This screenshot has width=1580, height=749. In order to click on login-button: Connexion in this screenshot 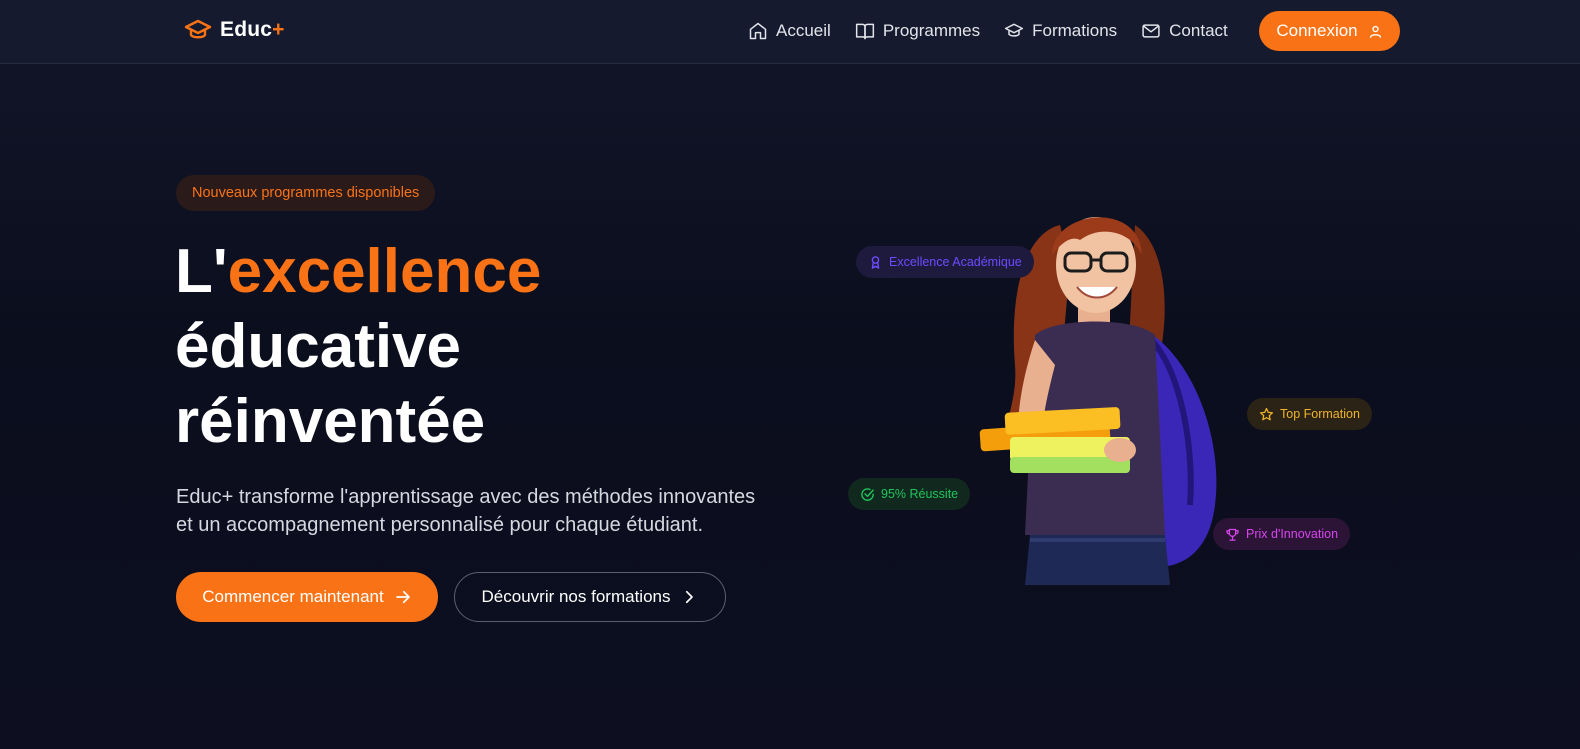, I will do `click(1329, 31)`.